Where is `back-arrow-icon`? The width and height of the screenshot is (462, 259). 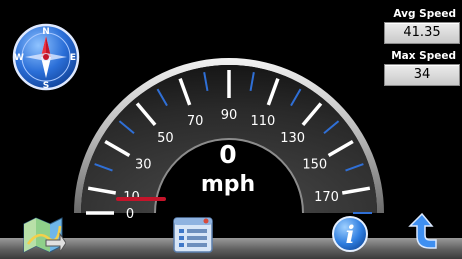 back-arrow-icon is located at coordinates (422, 230).